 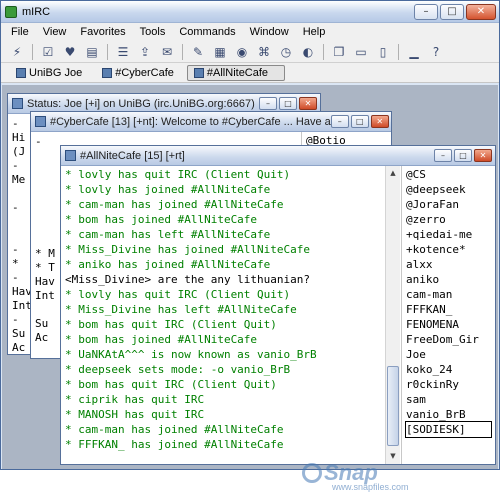 What do you see at coordinates (383, 52) in the screenshot?
I see `tile-vertical-icon: ▯` at bounding box center [383, 52].